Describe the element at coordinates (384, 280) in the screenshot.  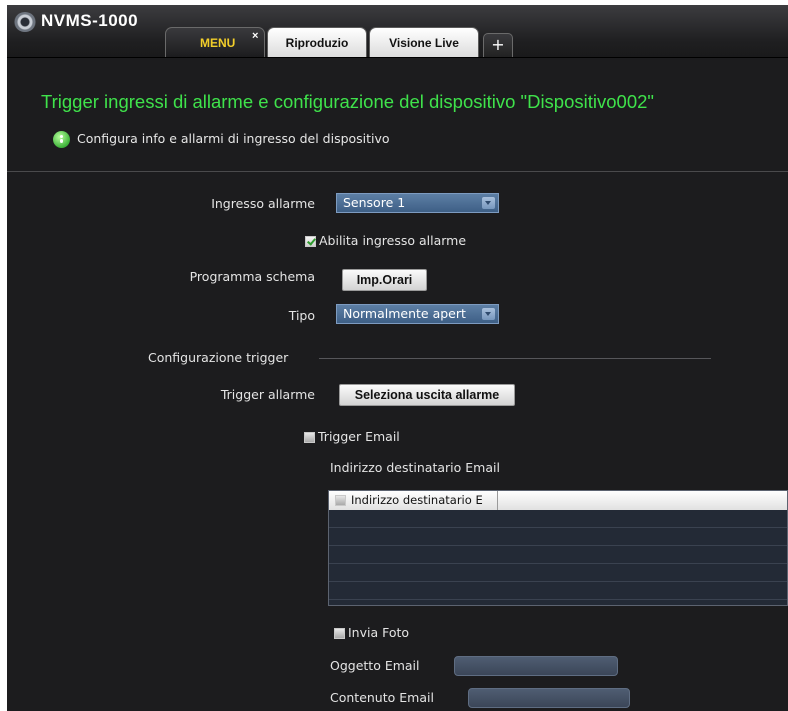
I see `set-schedule-button: Imp.Orari` at that location.